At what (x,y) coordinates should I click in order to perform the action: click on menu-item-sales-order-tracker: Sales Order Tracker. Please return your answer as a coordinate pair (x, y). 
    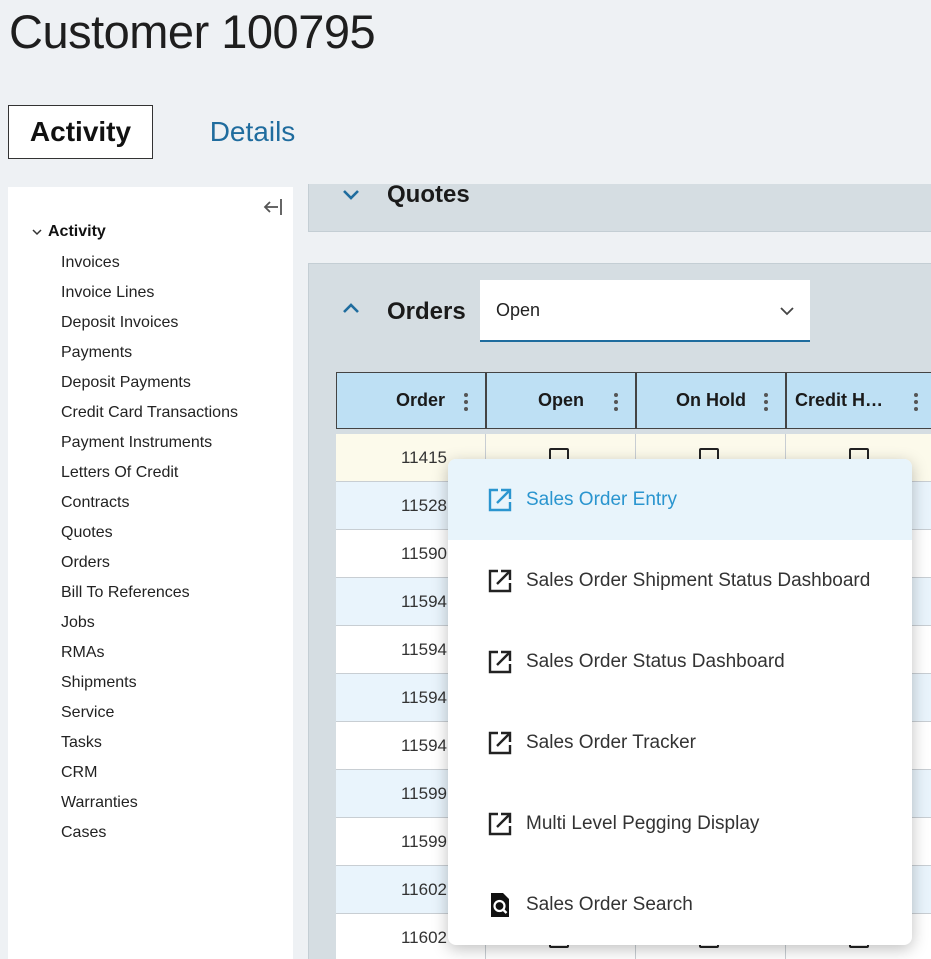
    Looking at the image, I should click on (680, 742).